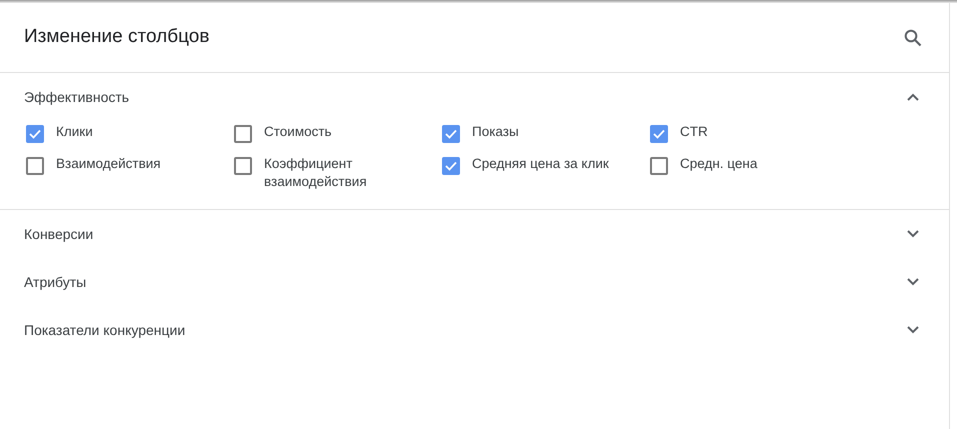 This screenshot has width=957, height=429. I want to click on checkbox-option: Показы, so click(546, 133).